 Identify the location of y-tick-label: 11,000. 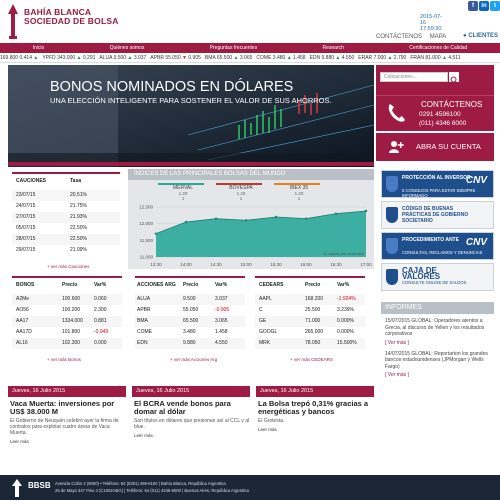
(147, 257).